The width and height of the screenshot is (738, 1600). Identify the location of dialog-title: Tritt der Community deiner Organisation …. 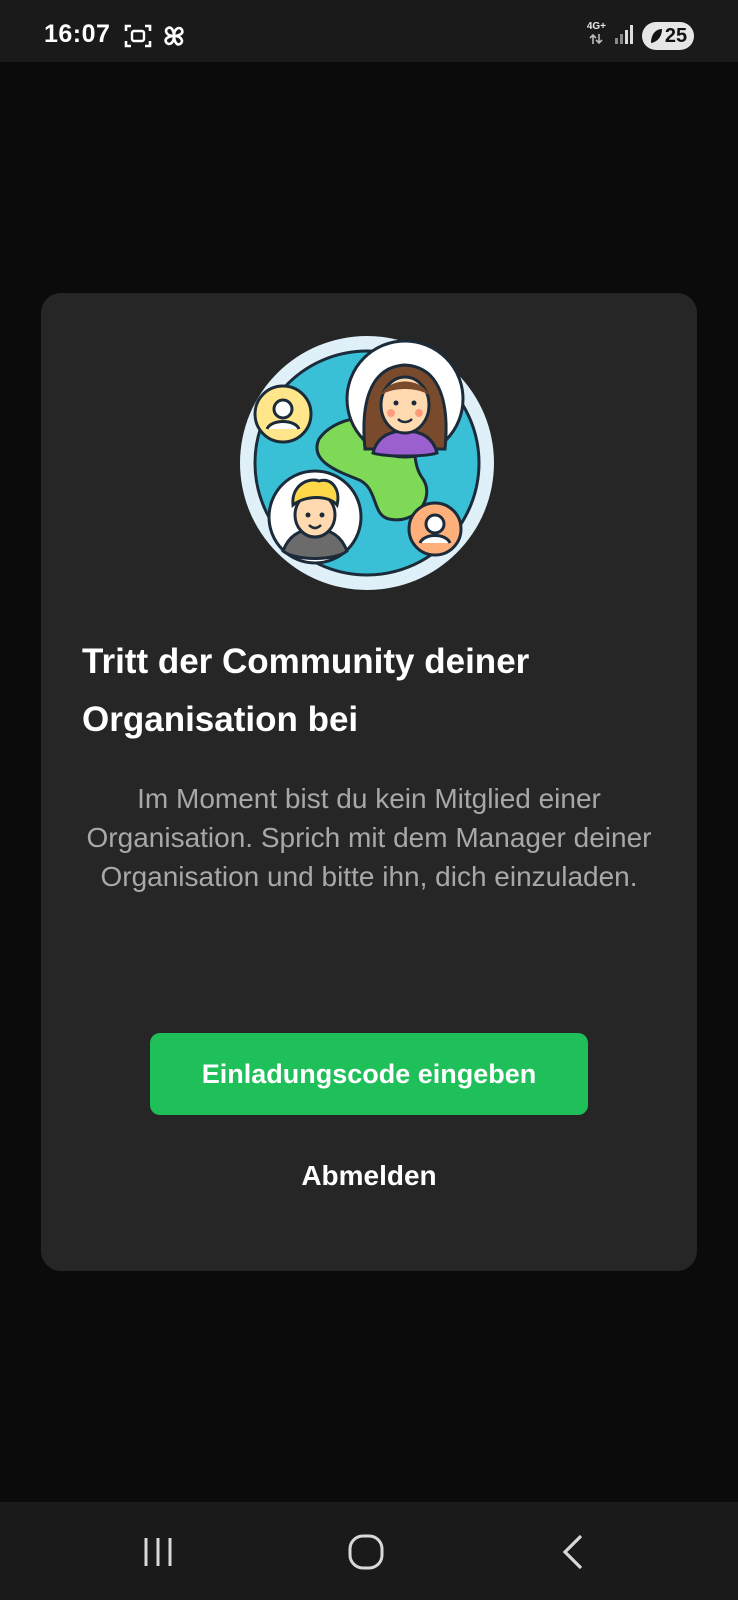
(306, 690).